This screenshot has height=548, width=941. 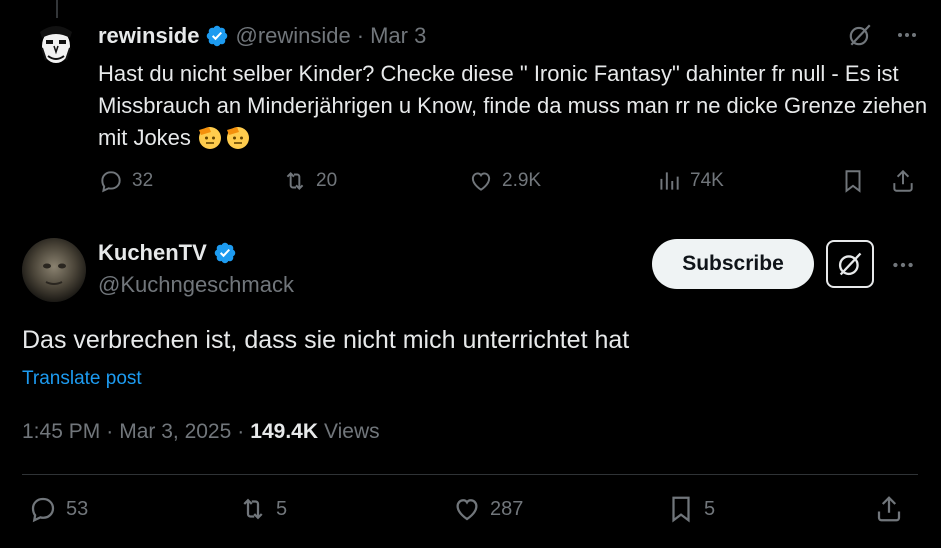 I want to click on main-tweet-actions: 53 5 287 5, so click(x=470, y=514).